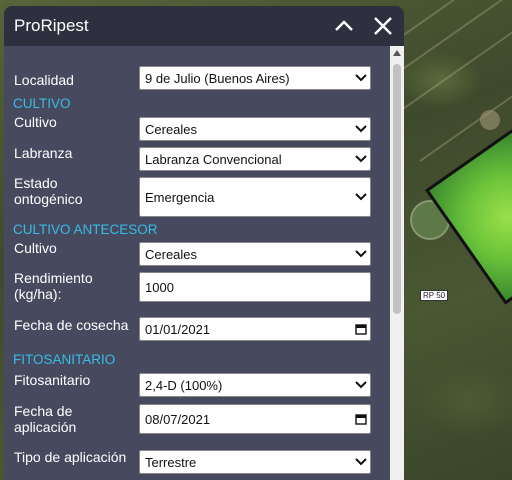 This screenshot has height=480, width=512. I want to click on rendimiento-value: 1000, so click(159, 287).